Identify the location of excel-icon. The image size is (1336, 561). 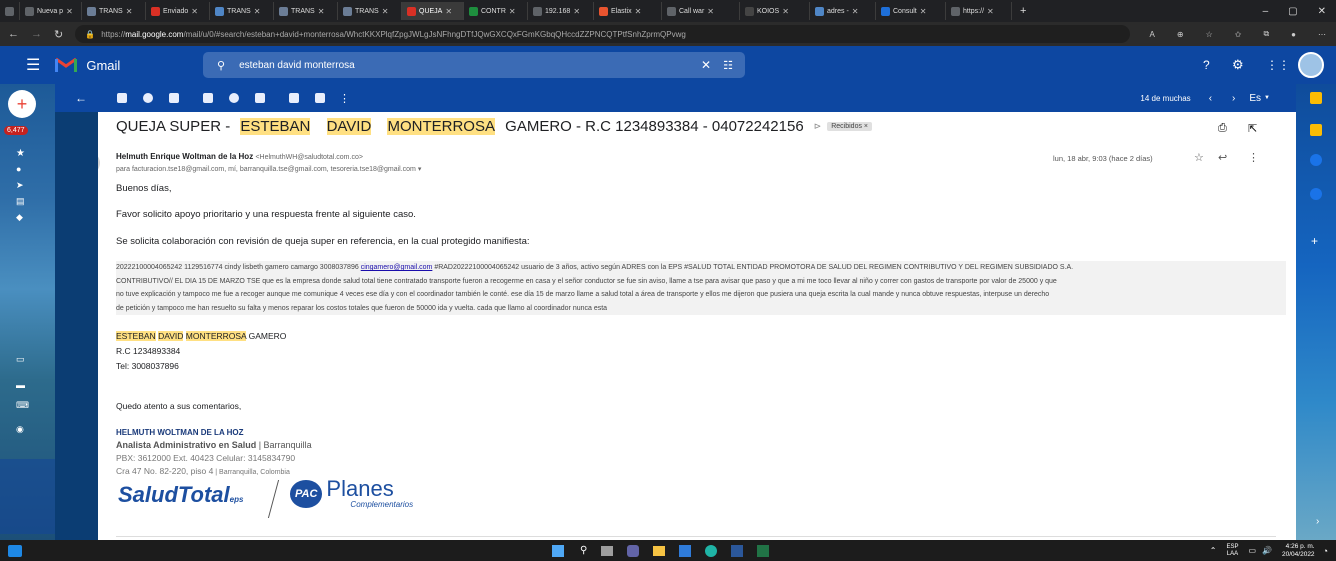
(763, 550).